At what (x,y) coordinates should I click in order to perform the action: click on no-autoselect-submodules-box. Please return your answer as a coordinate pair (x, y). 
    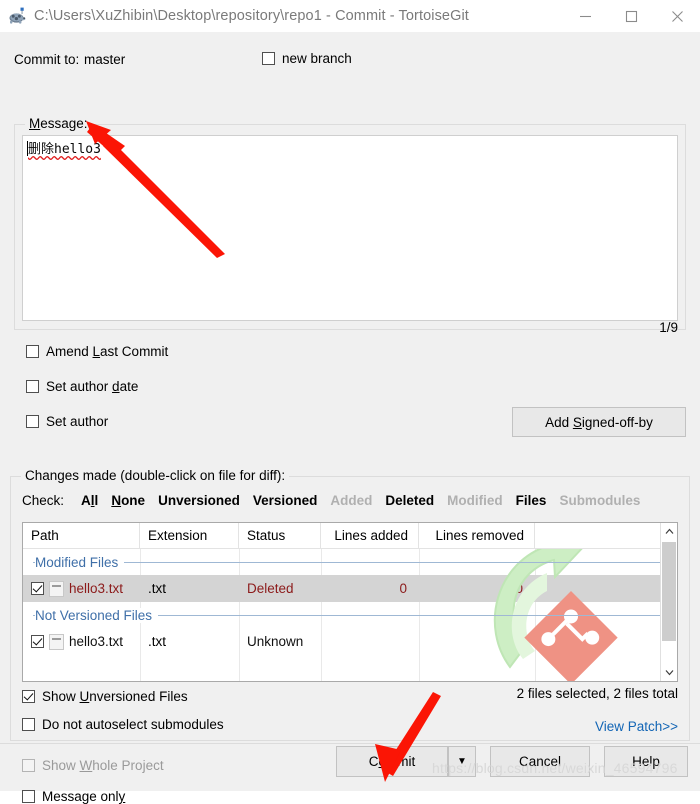
    Looking at the image, I should click on (28, 725).